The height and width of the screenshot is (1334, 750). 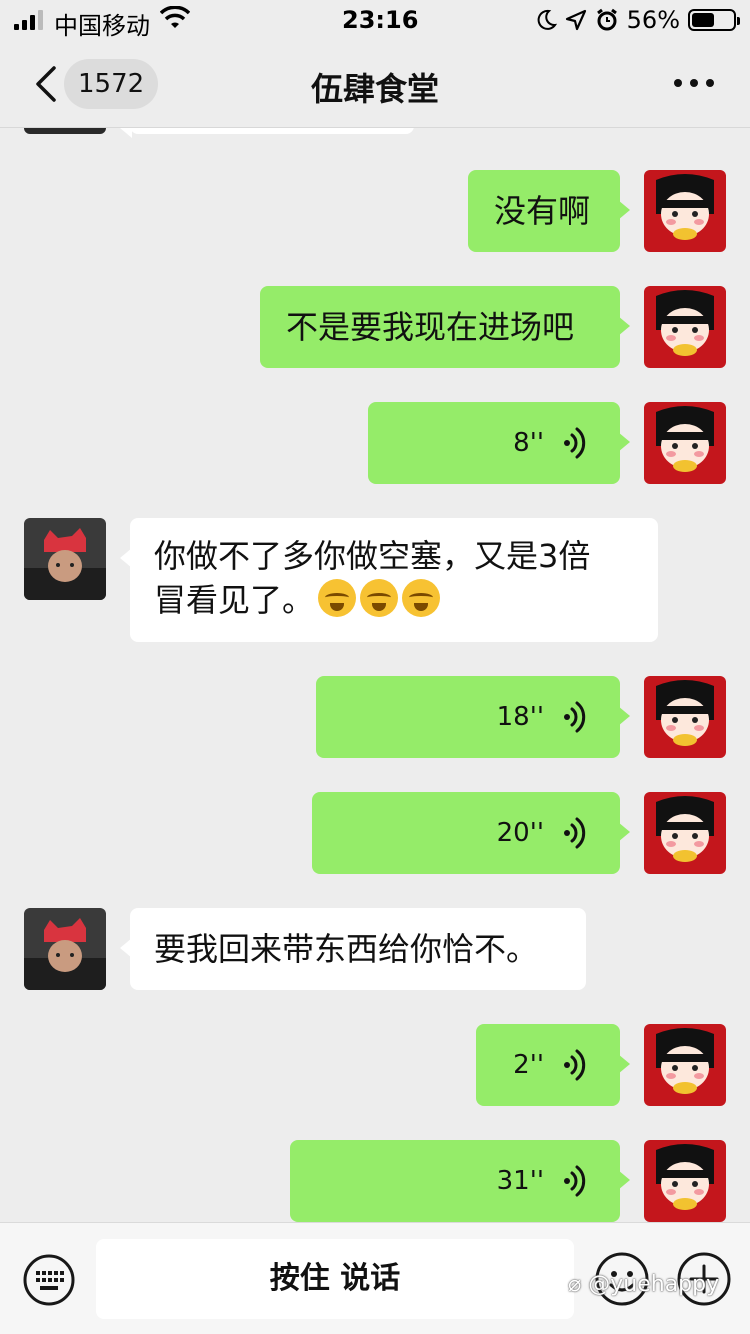 What do you see at coordinates (375, 211) in the screenshot?
I see `message-row: 没有啊` at bounding box center [375, 211].